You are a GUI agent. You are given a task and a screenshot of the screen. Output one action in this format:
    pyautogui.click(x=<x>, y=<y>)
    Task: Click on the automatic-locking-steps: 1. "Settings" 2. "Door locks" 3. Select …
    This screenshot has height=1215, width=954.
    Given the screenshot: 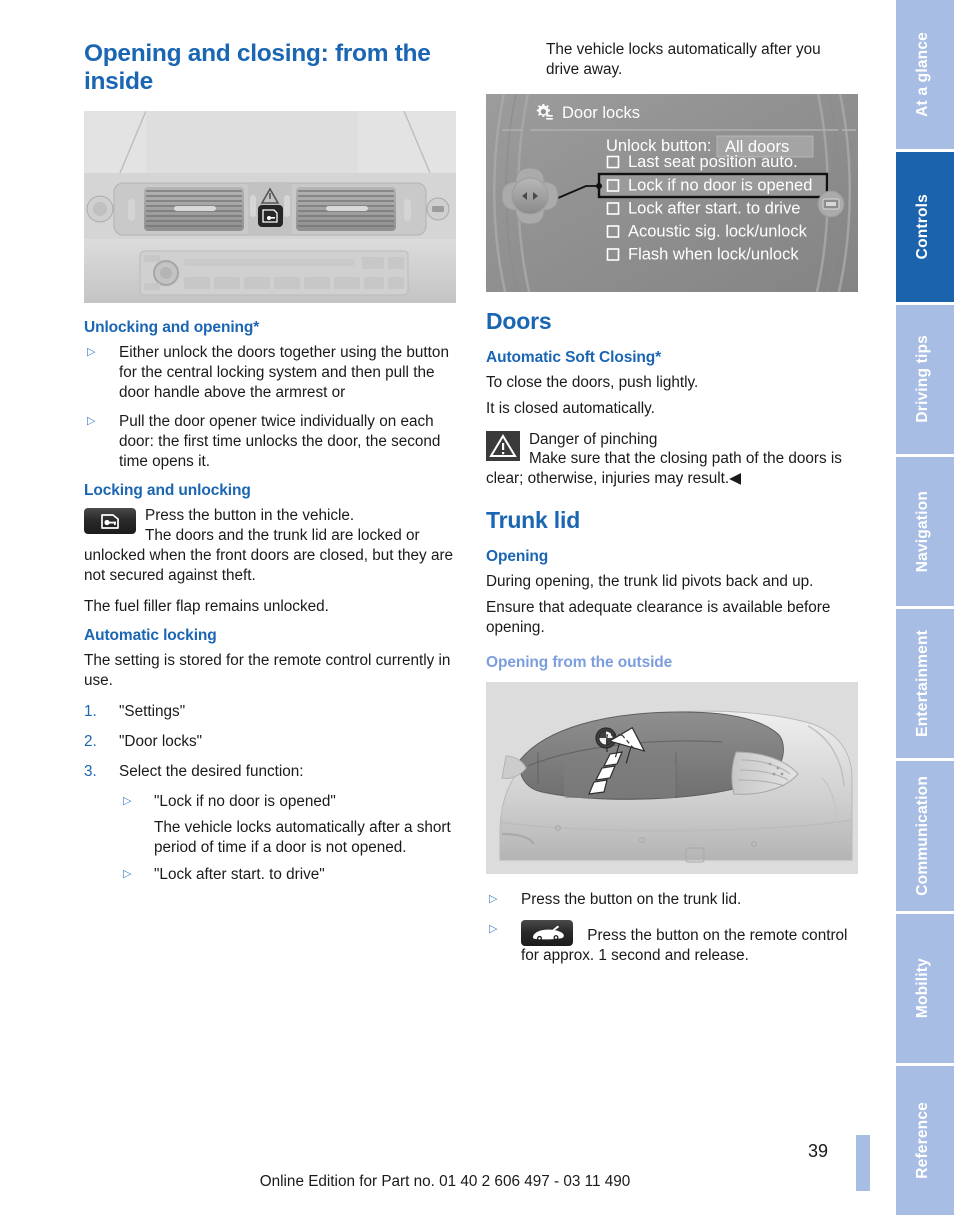 What is the action you would take?
    pyautogui.click(x=270, y=742)
    